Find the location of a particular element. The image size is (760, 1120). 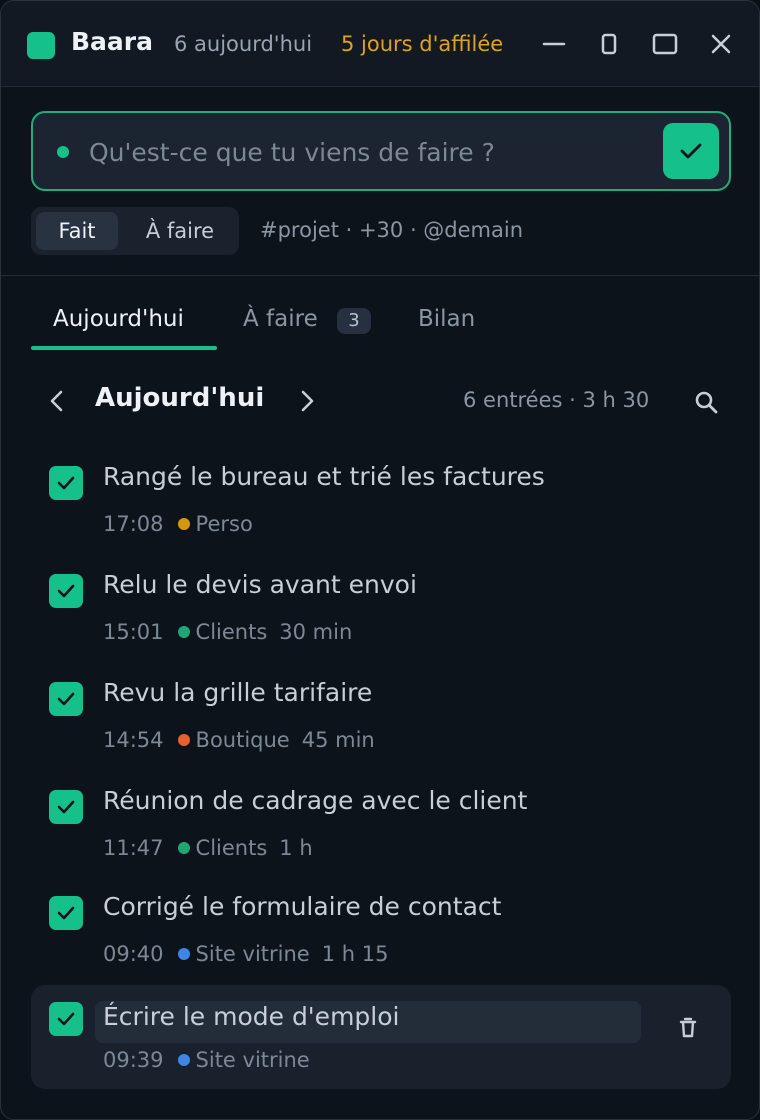

search-icon is located at coordinates (706, 402).